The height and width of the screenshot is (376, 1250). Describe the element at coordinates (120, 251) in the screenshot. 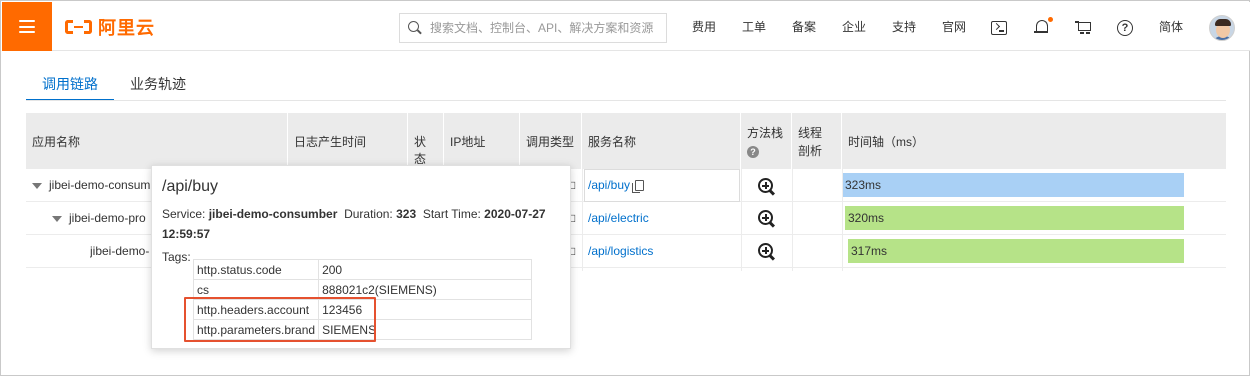

I see `app-name: jibei-demo-` at that location.